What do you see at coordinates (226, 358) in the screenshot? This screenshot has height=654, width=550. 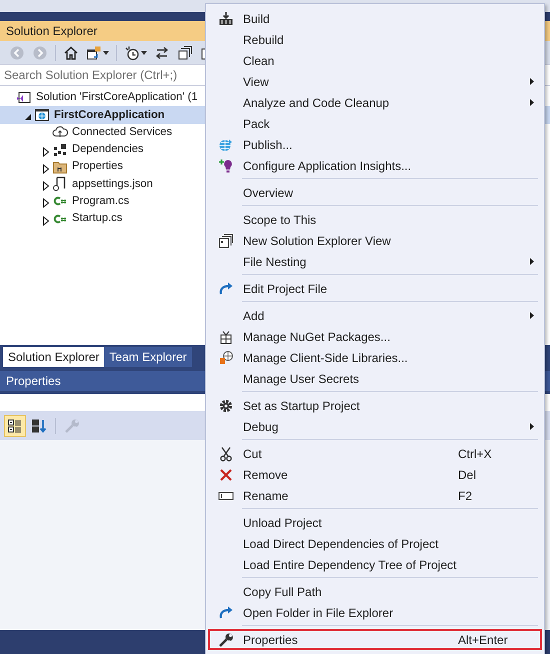 I see `library-icon` at bounding box center [226, 358].